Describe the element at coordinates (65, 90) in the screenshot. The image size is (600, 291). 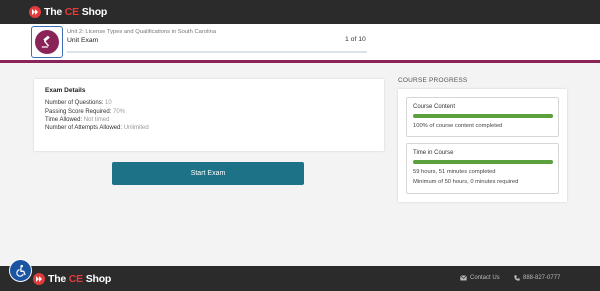
I see `exam-details-heading: Exam Details` at that location.